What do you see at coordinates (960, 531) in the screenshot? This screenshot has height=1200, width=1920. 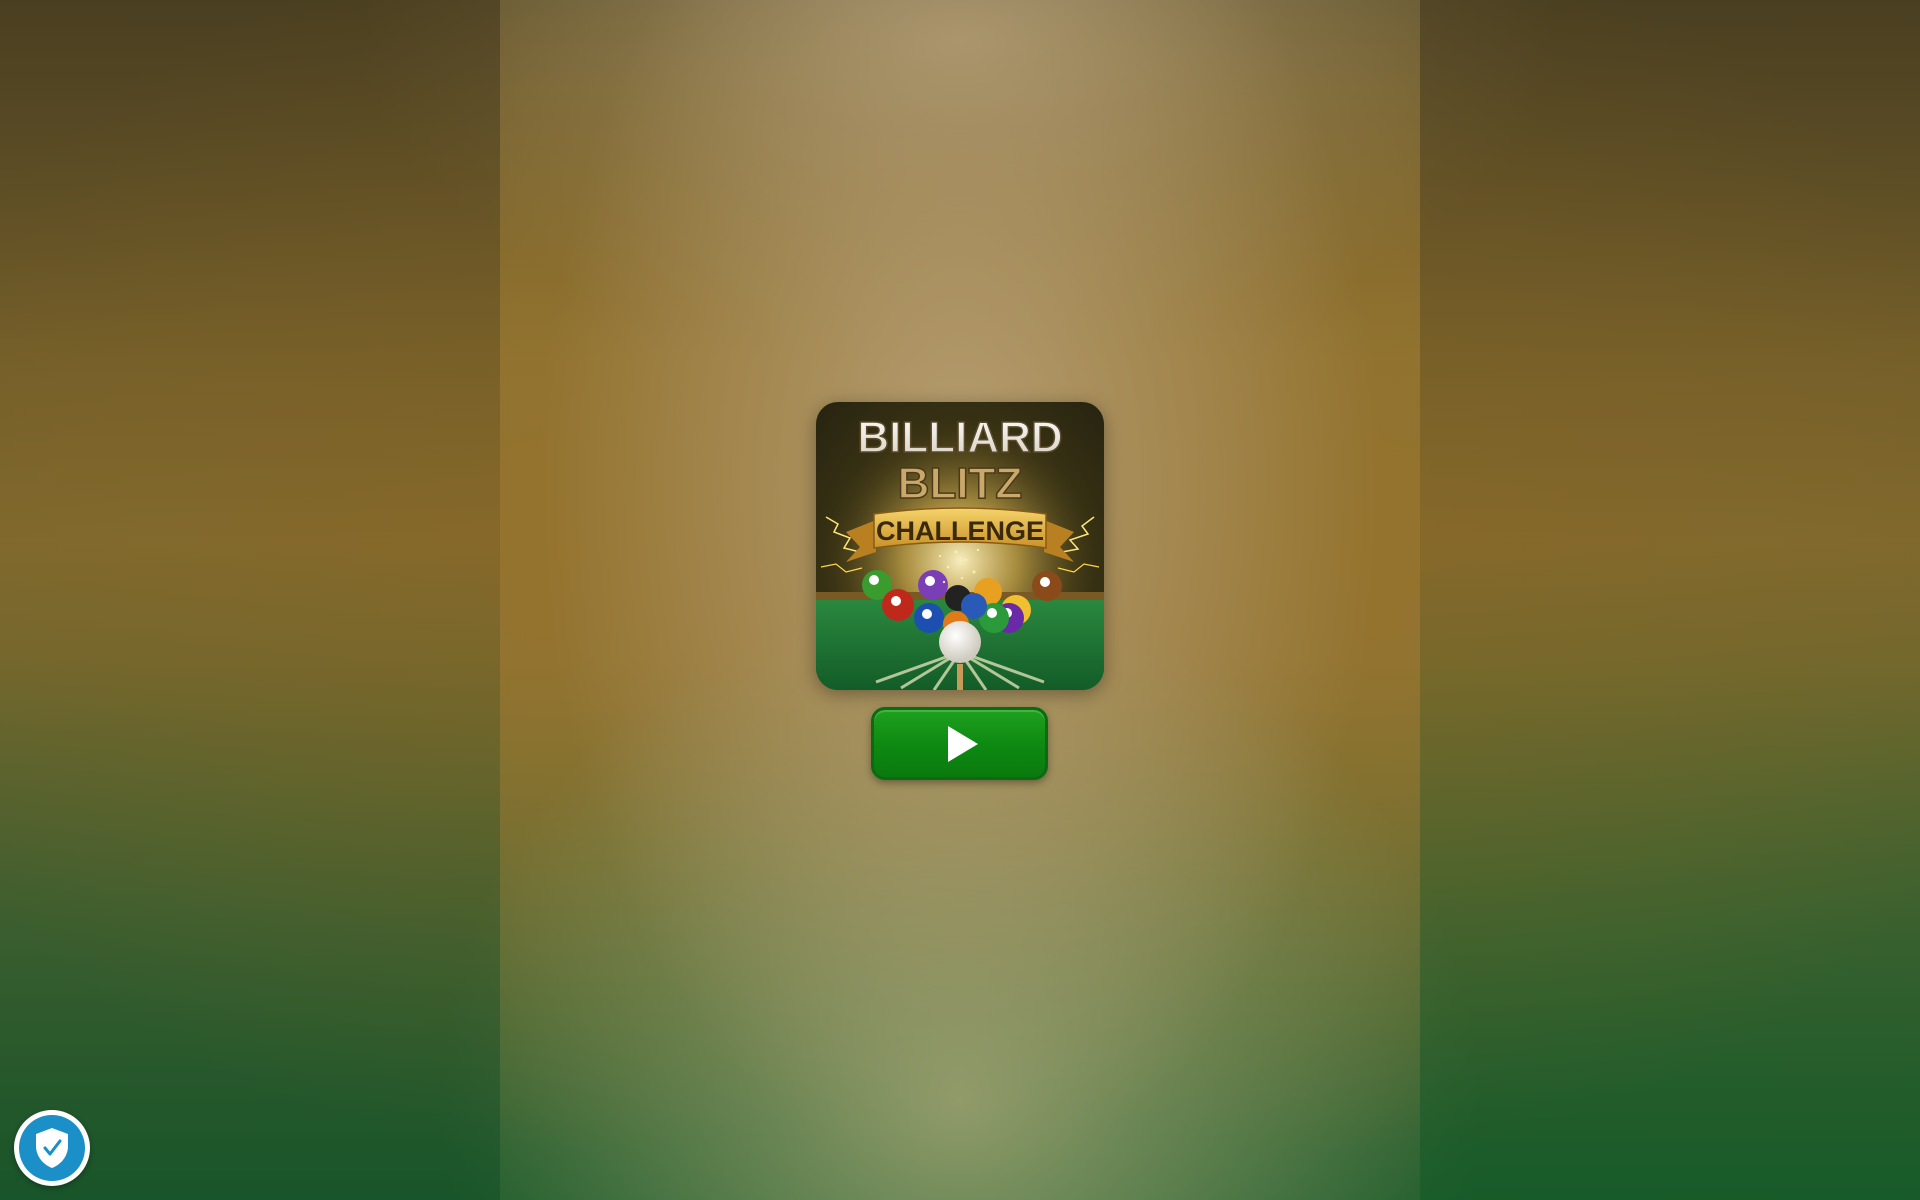 I see `title-banner-text: CHALLENGE` at bounding box center [960, 531].